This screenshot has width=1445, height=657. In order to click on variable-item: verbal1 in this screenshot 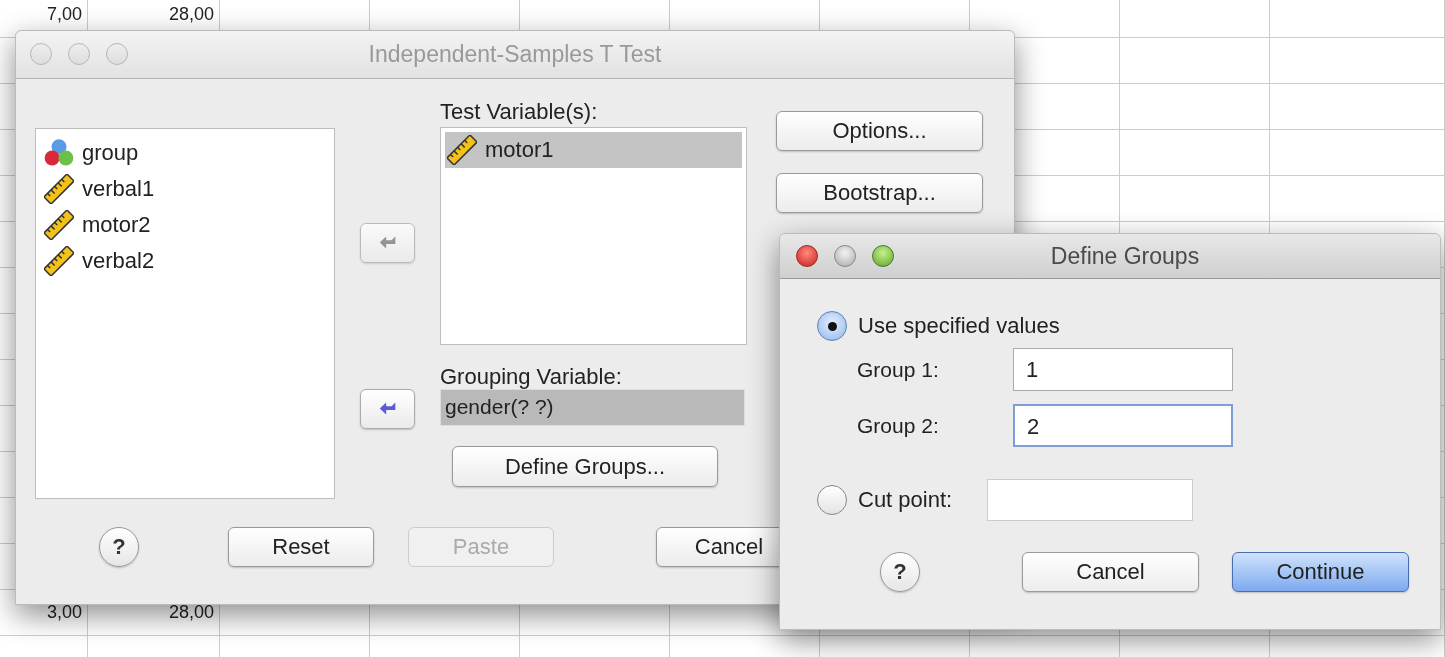, I will do `click(185, 189)`.